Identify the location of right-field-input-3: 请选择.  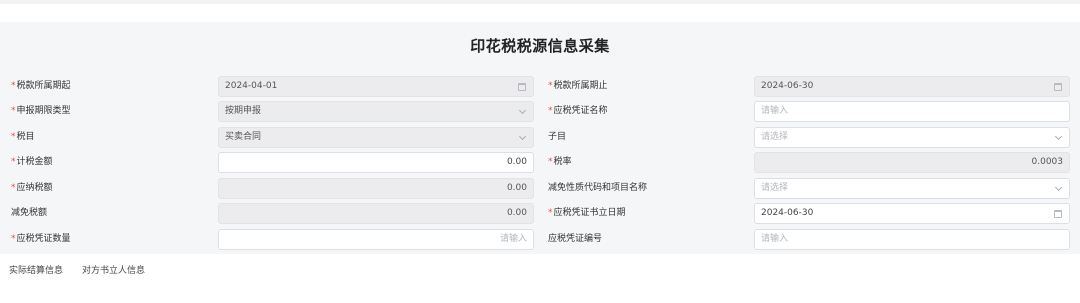
(912, 137).